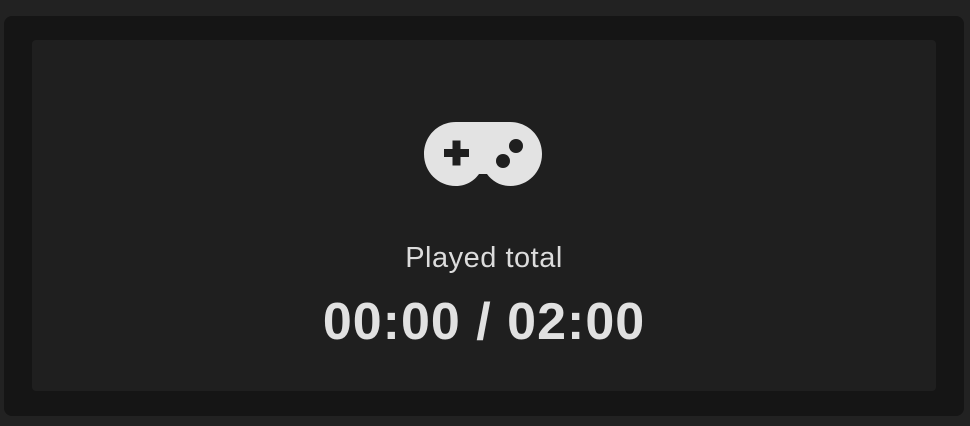  I want to click on played-time-value: 00:00 / 02:00, so click(484, 322).